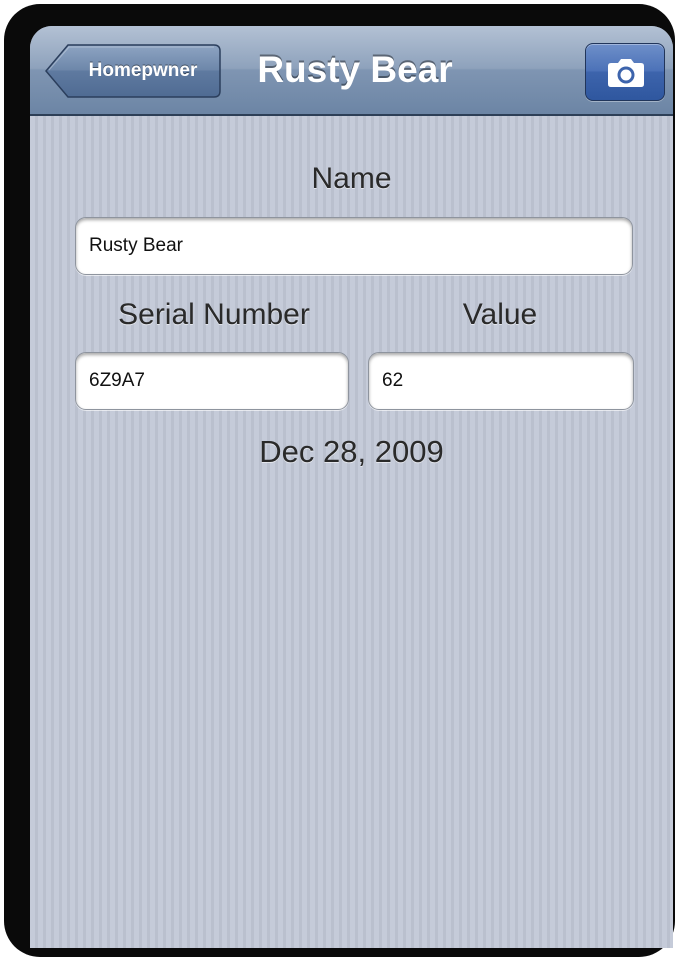 The width and height of the screenshot is (679, 961). Describe the element at coordinates (214, 314) in the screenshot. I see `serial-number-label: Serial Number` at that location.